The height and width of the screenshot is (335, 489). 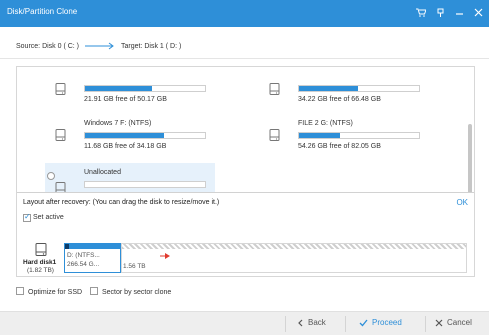 What do you see at coordinates (92, 246) in the screenshot?
I see `segment-usage-bar` at bounding box center [92, 246].